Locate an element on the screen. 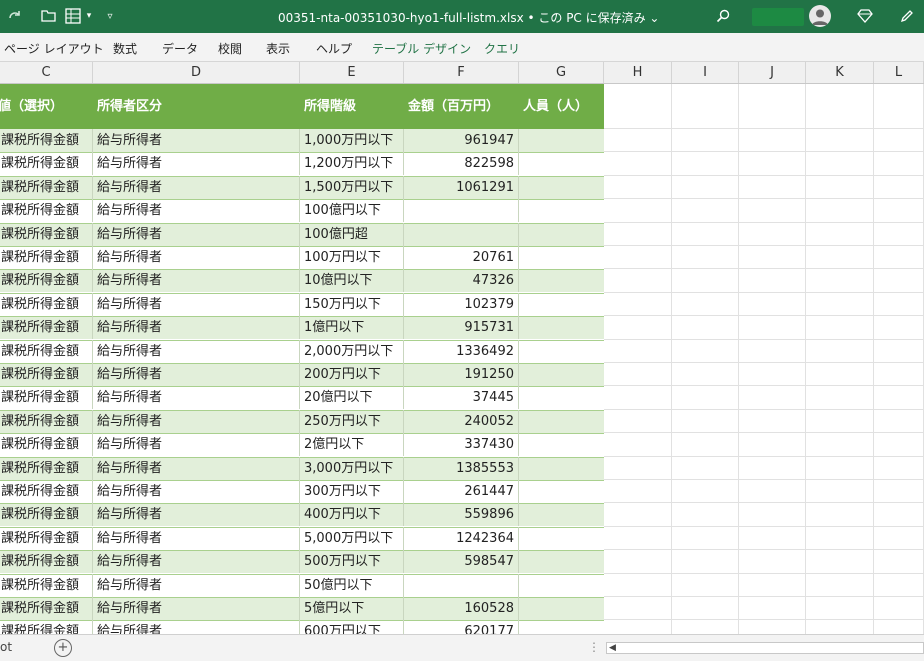 Image resolution: width=924 pixels, height=661 pixels. cell-income-bracket: 200万円以下 is located at coordinates (352, 374).